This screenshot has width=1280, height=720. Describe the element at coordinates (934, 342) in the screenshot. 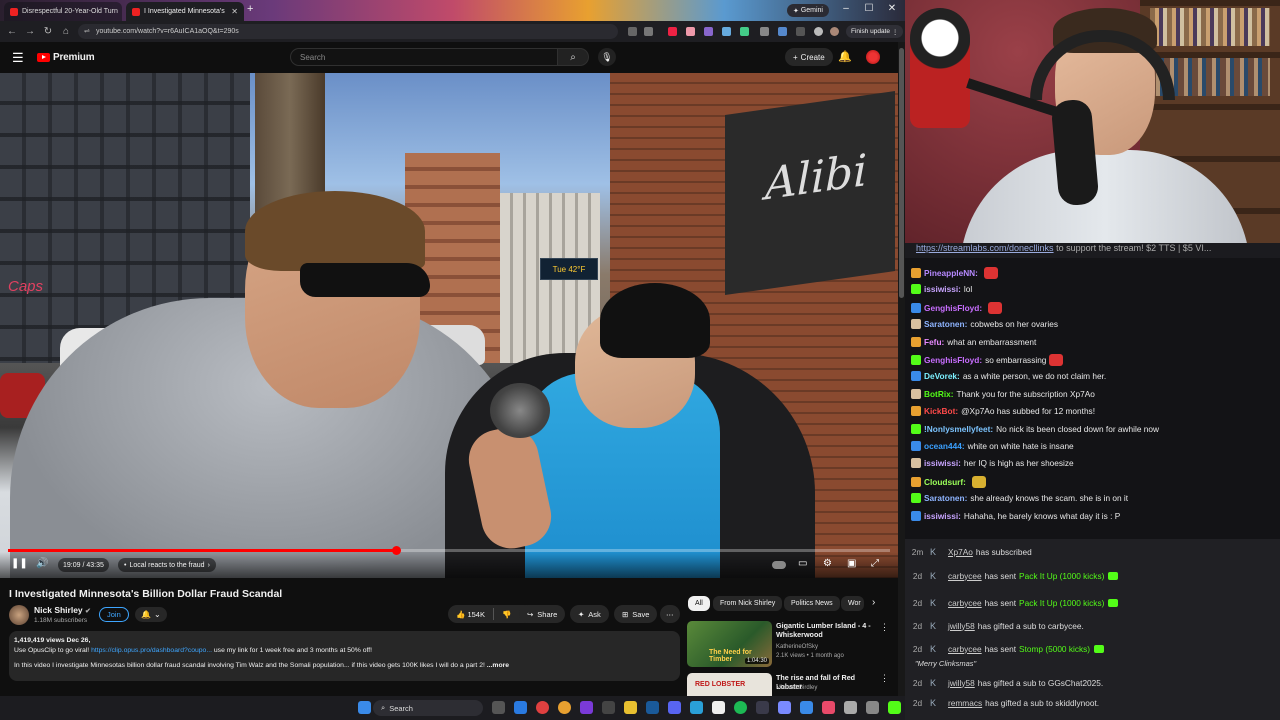

I see `chat-username: Fefu:` at that location.